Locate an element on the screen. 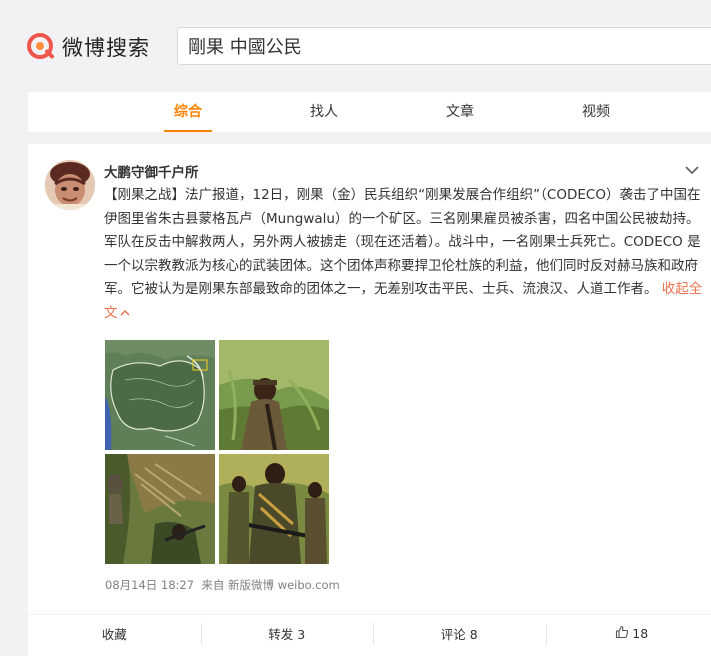 Image resolution: width=711 pixels, height=656 pixels. post-actions: 收藏 转发 3 评论 8 18 is located at coordinates (369, 633).